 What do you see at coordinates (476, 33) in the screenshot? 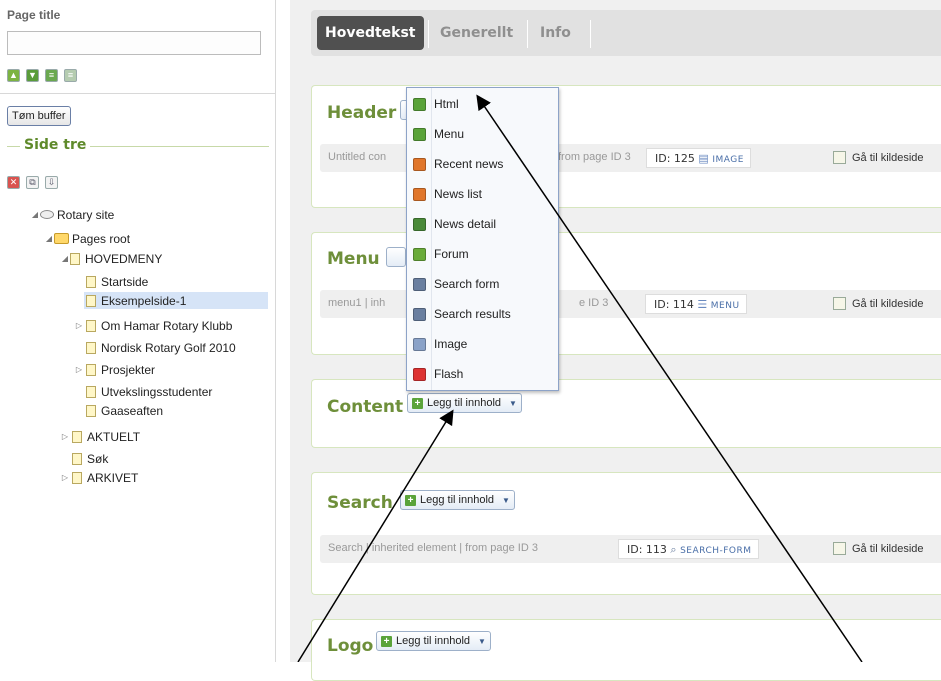
I see `tab-generellt: Generellt` at bounding box center [476, 33].